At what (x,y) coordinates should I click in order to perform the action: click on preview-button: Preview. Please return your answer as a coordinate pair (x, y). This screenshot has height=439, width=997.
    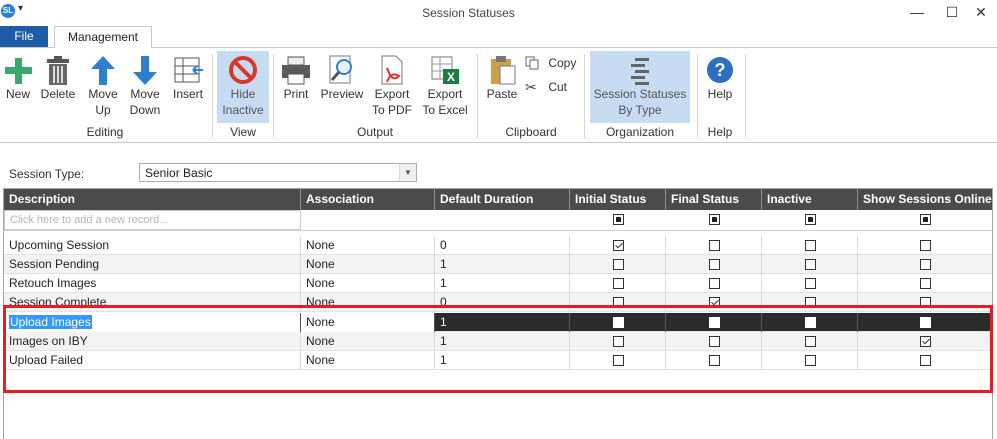
    Looking at the image, I should click on (342, 78).